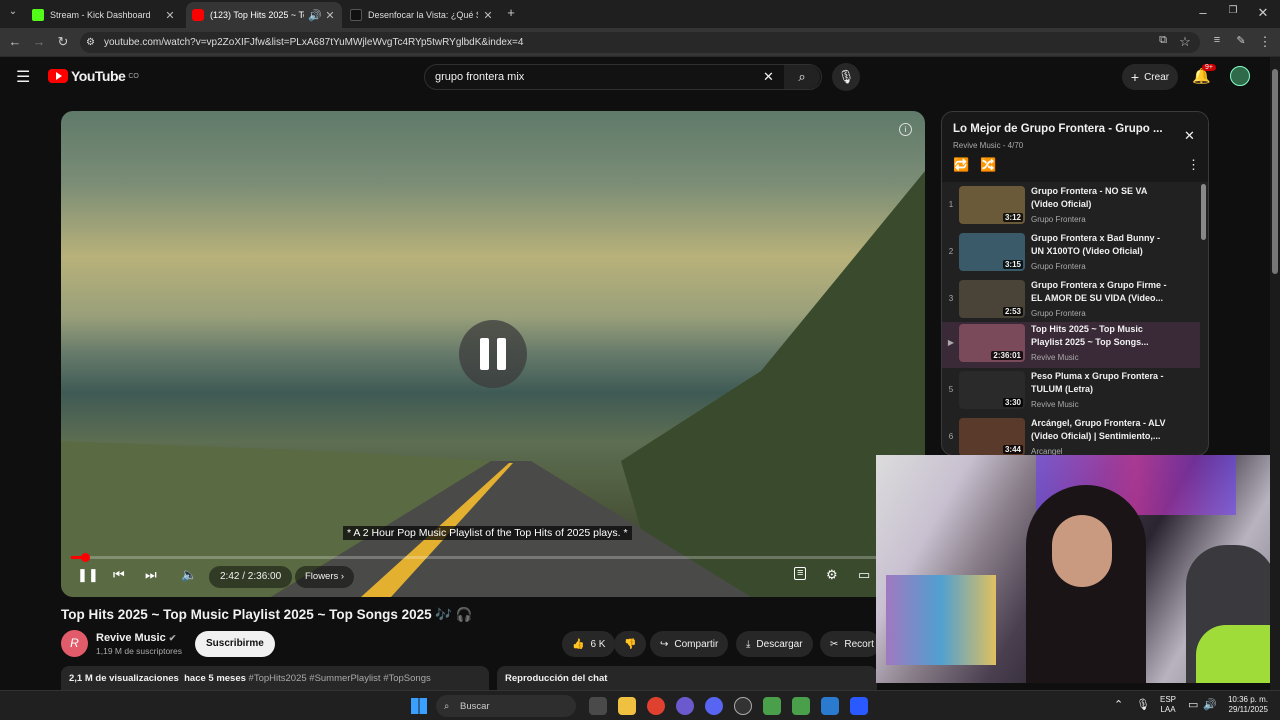 This screenshot has height=720, width=1280. Describe the element at coordinates (988, 145) in the screenshot. I see `playlist-subtitle: Revive Music - 4/70` at that location.